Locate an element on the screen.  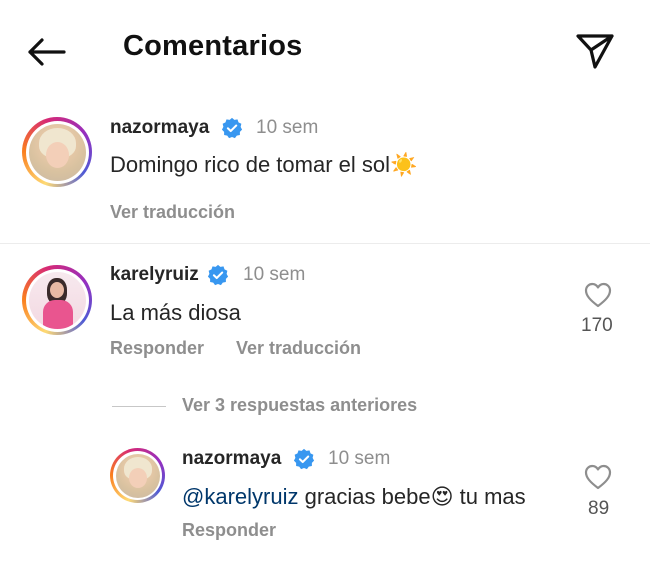
paper-plane-icon is located at coordinates (595, 51).